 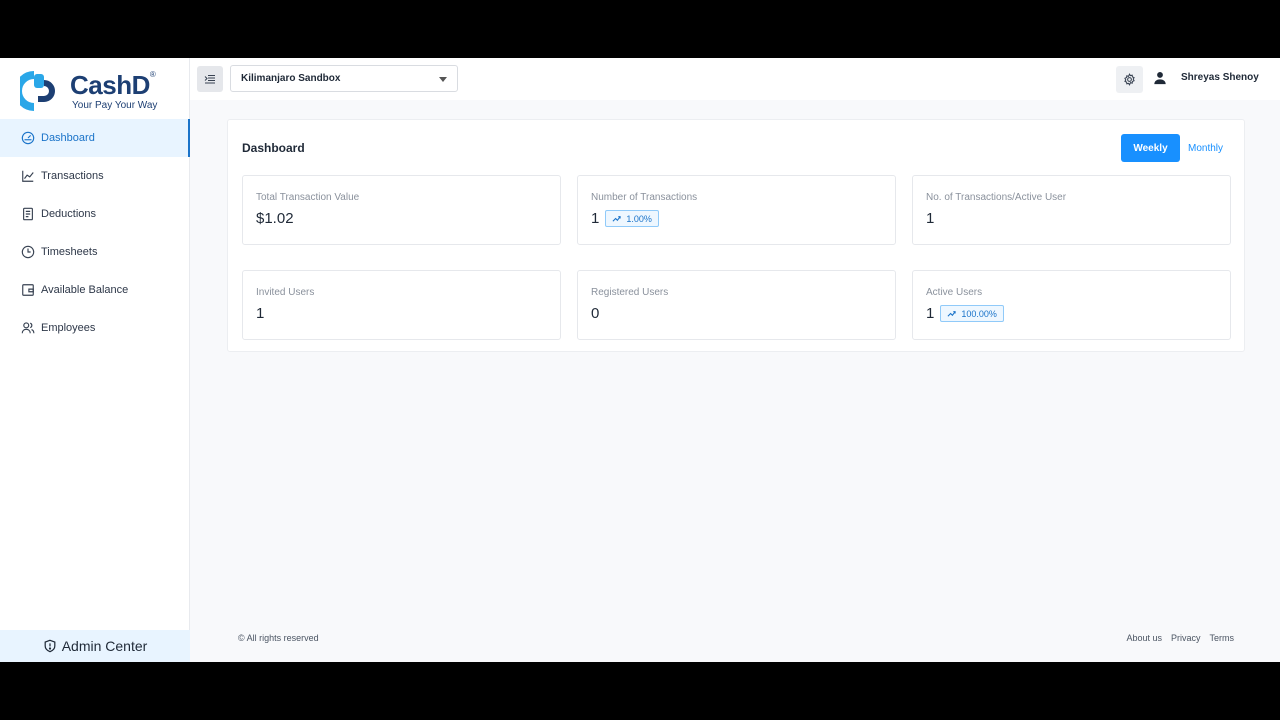 What do you see at coordinates (595, 313) in the screenshot?
I see `stat-value: 0` at bounding box center [595, 313].